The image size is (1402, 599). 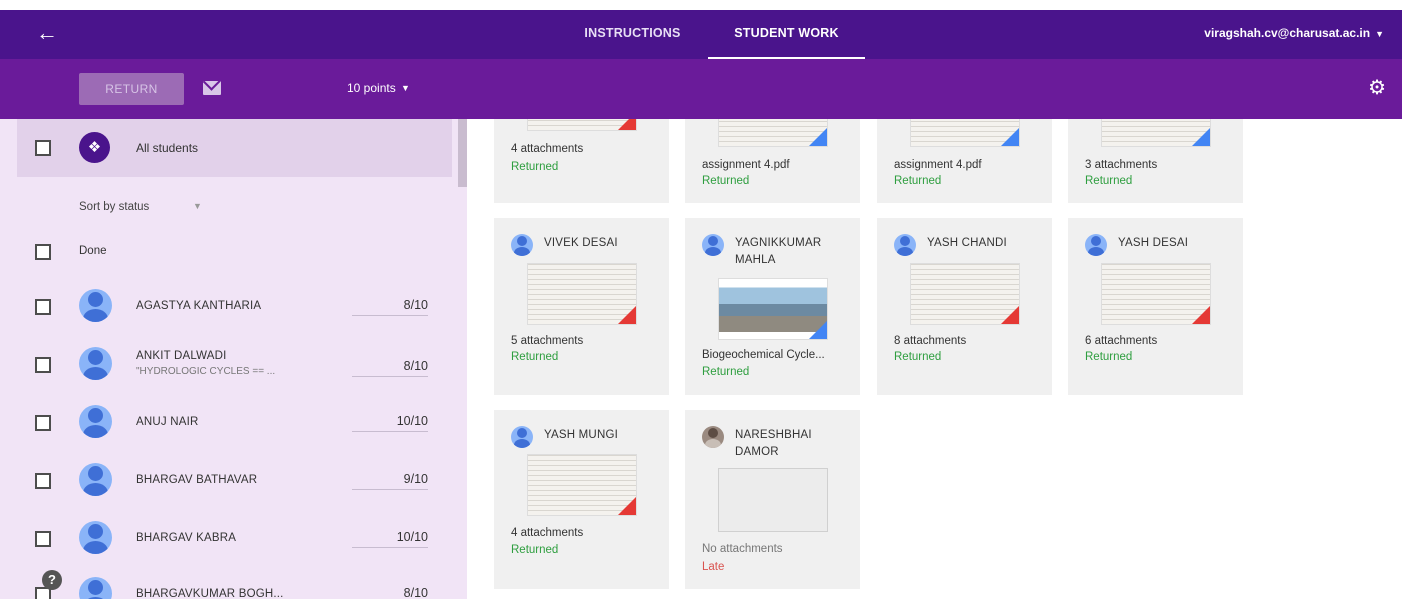 What do you see at coordinates (581, 435) in the screenshot?
I see `student-name: YASH MUNGI` at bounding box center [581, 435].